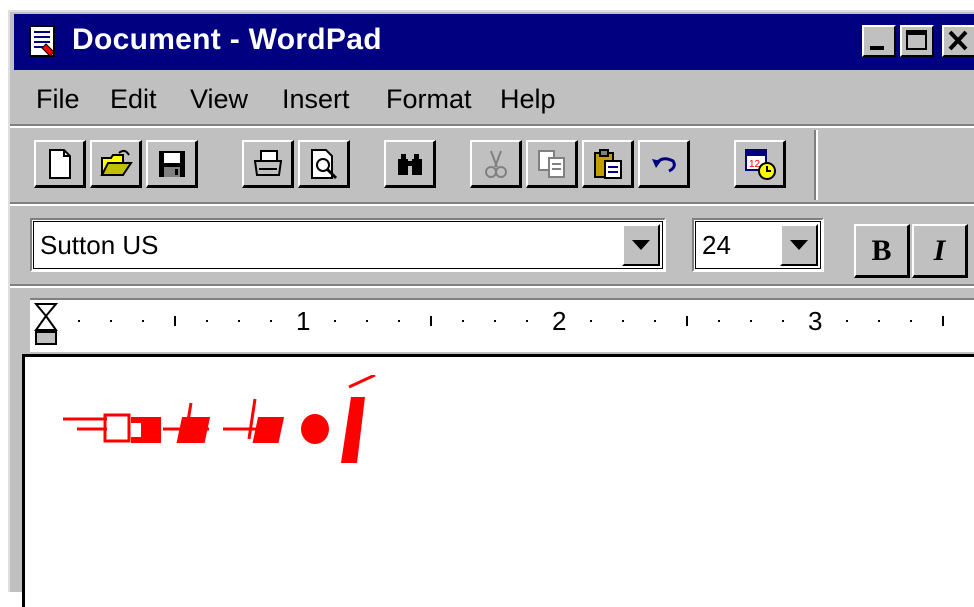 Image resolution: width=974 pixels, height=607 pixels. Describe the element at coordinates (429, 99) in the screenshot. I see `menu-format: Format` at that location.